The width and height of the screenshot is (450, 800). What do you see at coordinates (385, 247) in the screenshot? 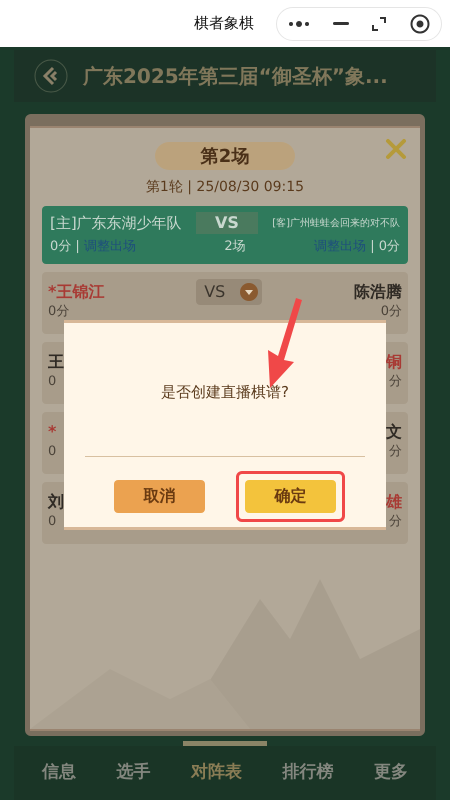
I see `away-score: | 0分` at bounding box center [385, 247].